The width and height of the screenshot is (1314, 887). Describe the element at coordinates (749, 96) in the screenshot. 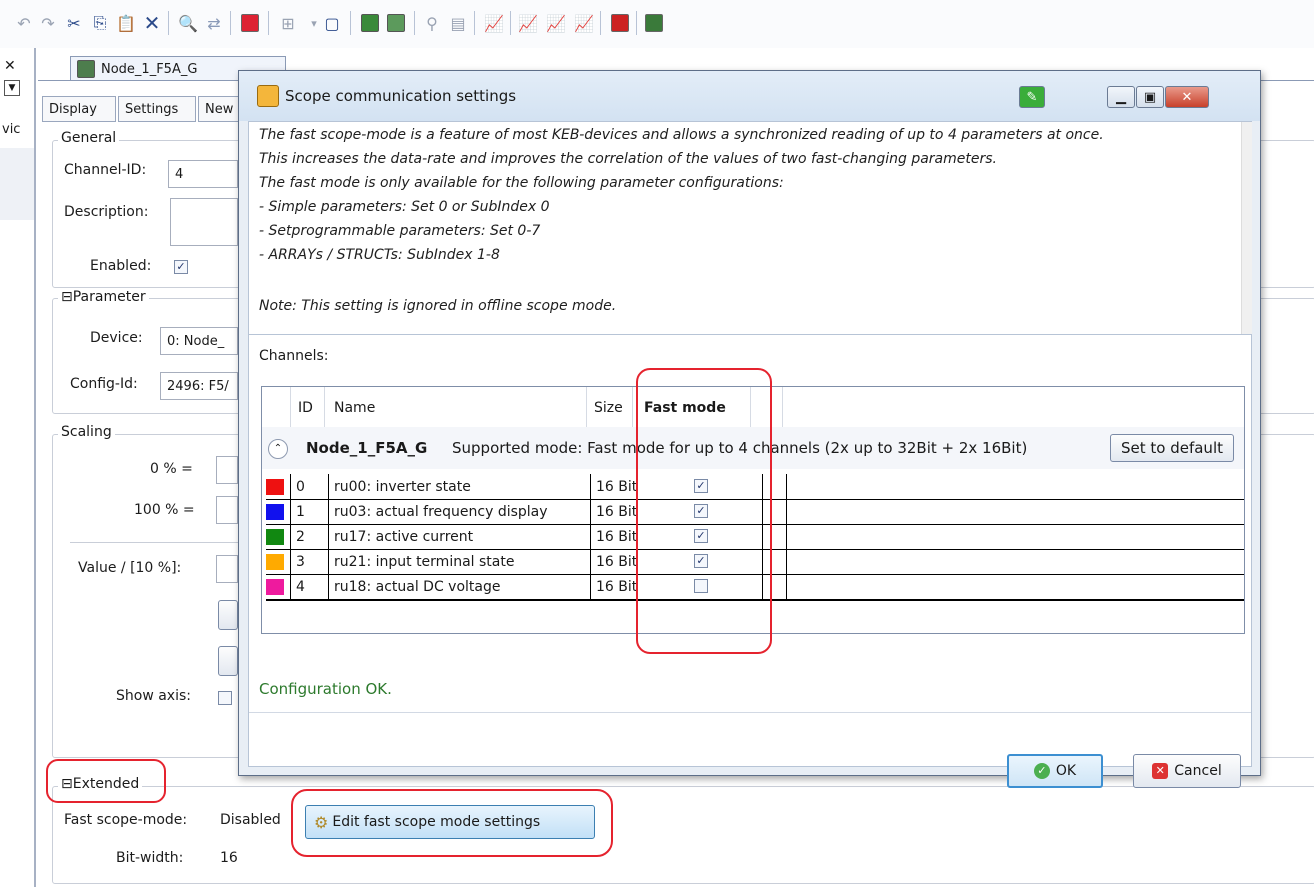

I see `dialog-titlebar: Scope communication settings ✎ ▁ ▣ ✕` at that location.